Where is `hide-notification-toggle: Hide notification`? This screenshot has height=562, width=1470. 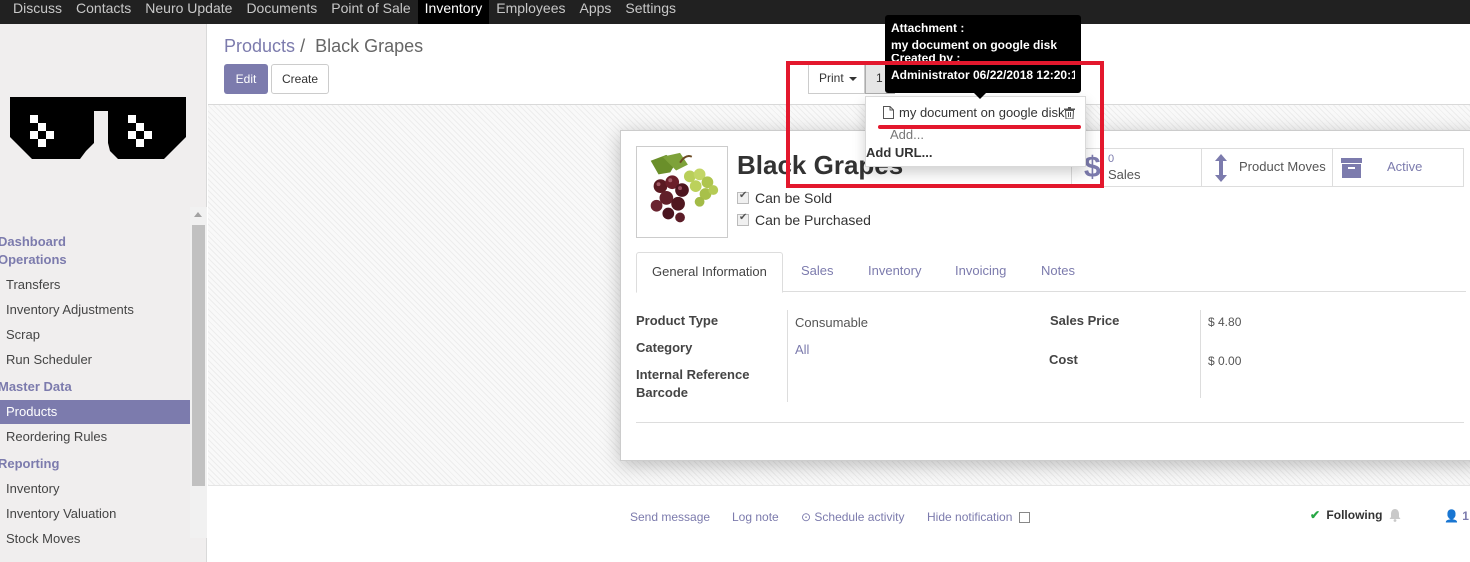 hide-notification-toggle: Hide notification is located at coordinates (978, 517).